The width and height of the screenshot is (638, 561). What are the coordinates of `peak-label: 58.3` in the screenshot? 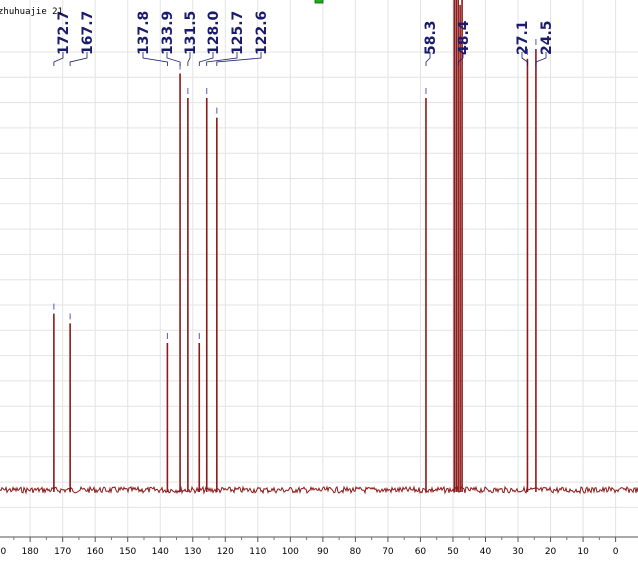 It's located at (431, 37).